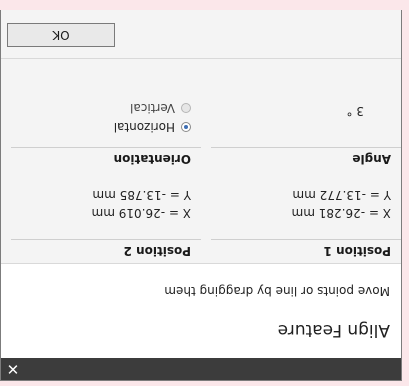 The height and width of the screenshot is (386, 409). I want to click on position-1-y: Y = -13.772 mm, so click(341, 195).